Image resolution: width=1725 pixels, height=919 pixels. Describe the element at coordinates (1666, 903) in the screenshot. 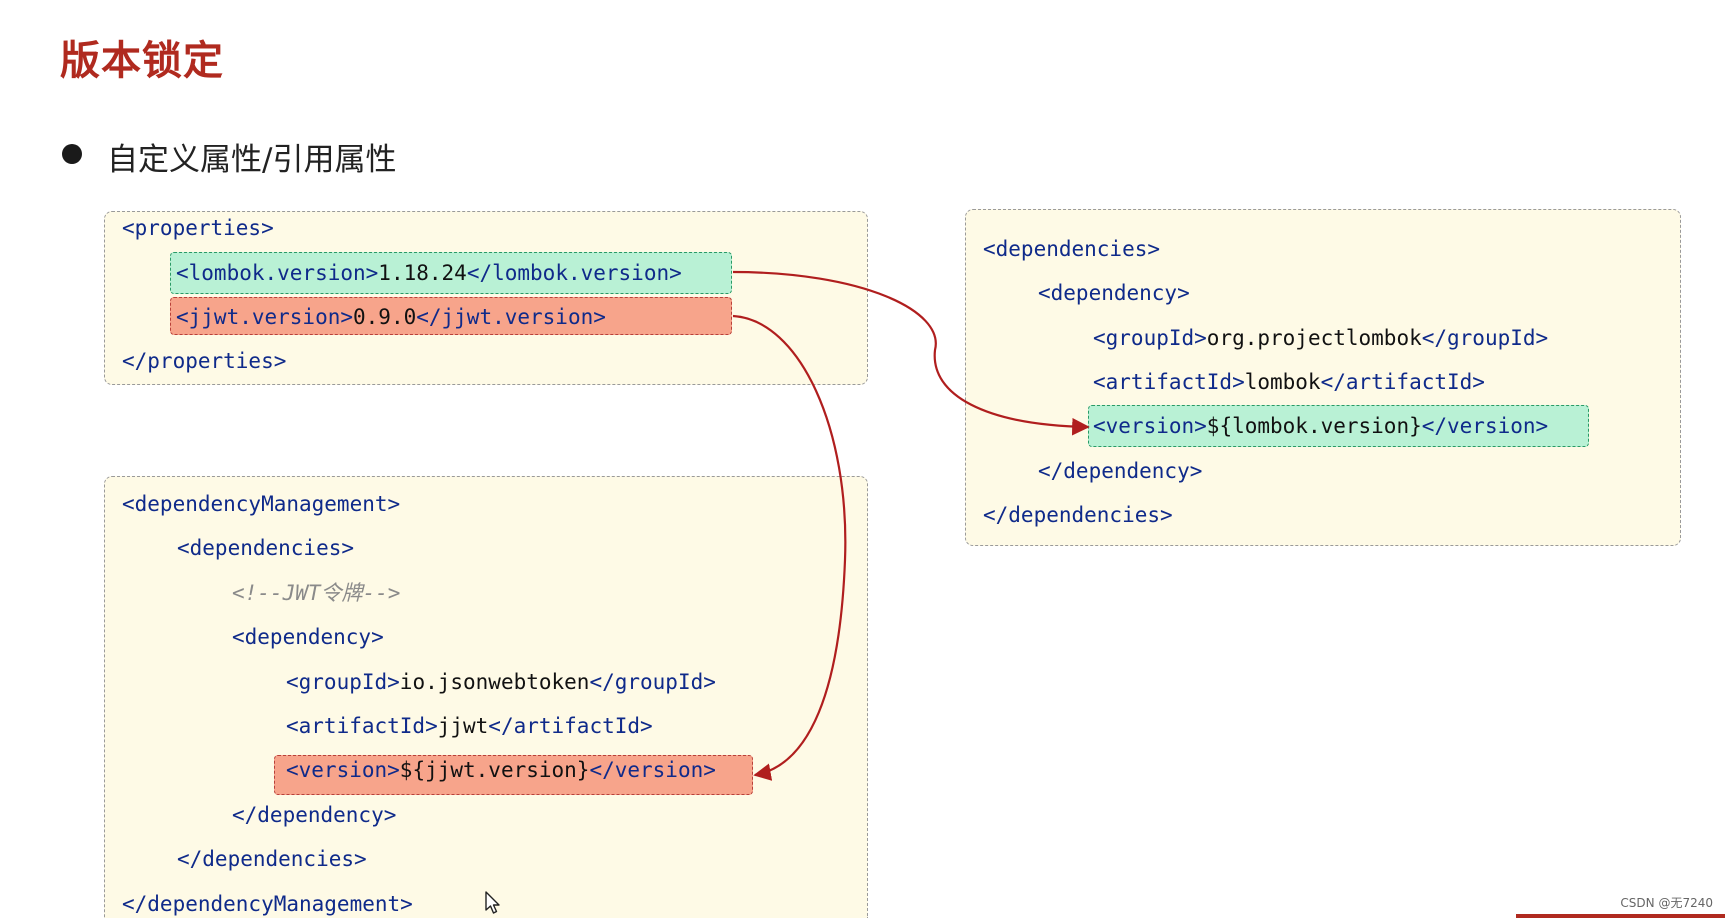

I see `watermark: CSDN @无7240` at that location.